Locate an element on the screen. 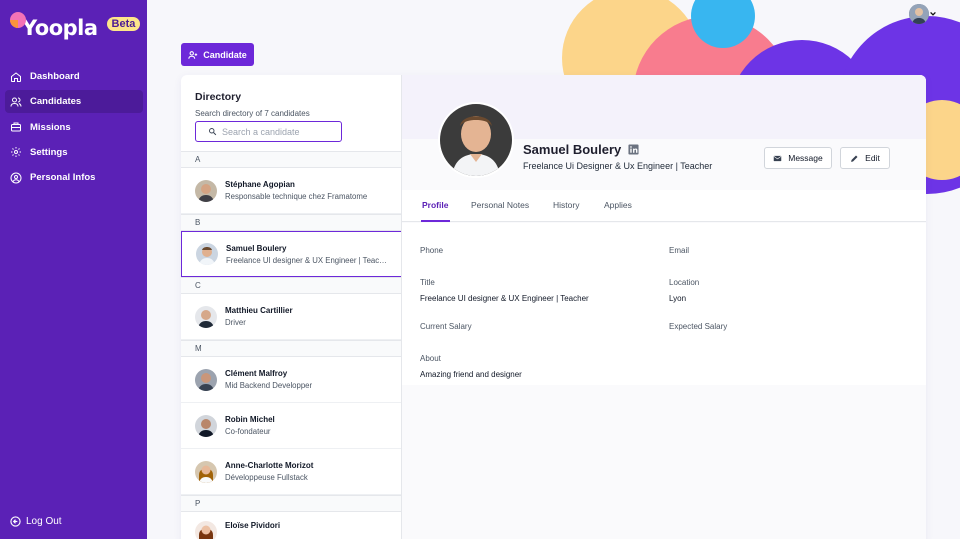 The image size is (960, 539). field-email: Email is located at coordinates (679, 254).